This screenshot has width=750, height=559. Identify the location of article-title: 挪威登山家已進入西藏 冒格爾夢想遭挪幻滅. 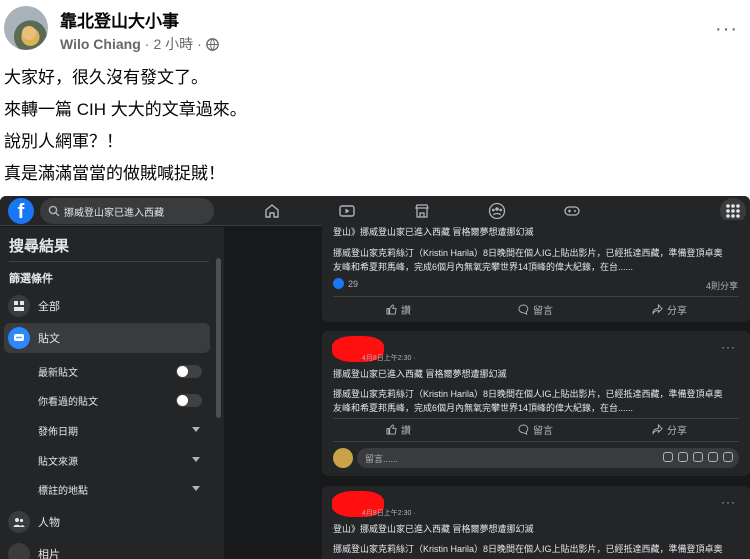
(420, 374).